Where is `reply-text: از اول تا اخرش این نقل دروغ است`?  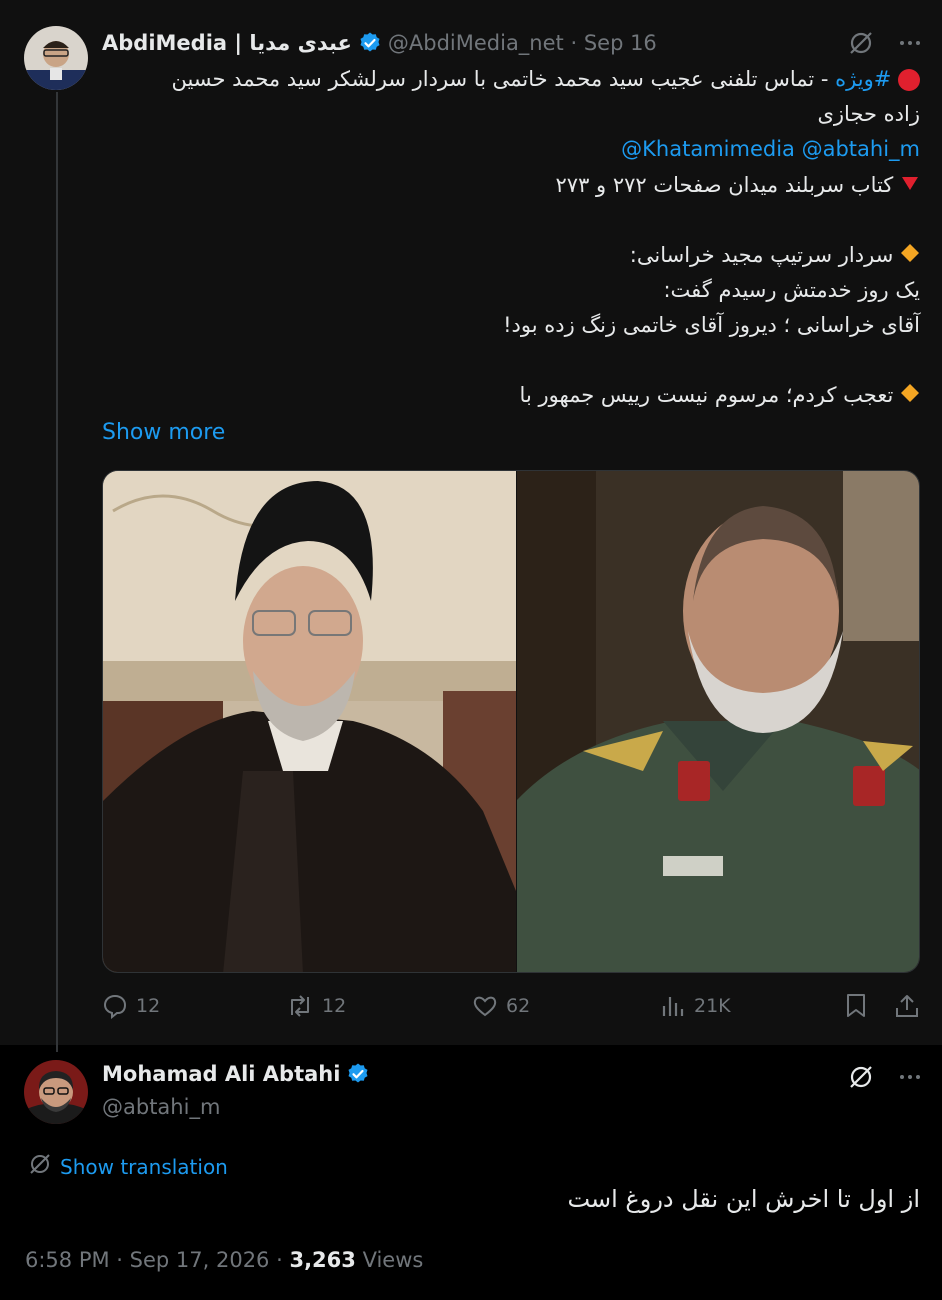
reply-text: از اول تا اخرش این نقل دروغ است is located at coordinates (743, 1199).